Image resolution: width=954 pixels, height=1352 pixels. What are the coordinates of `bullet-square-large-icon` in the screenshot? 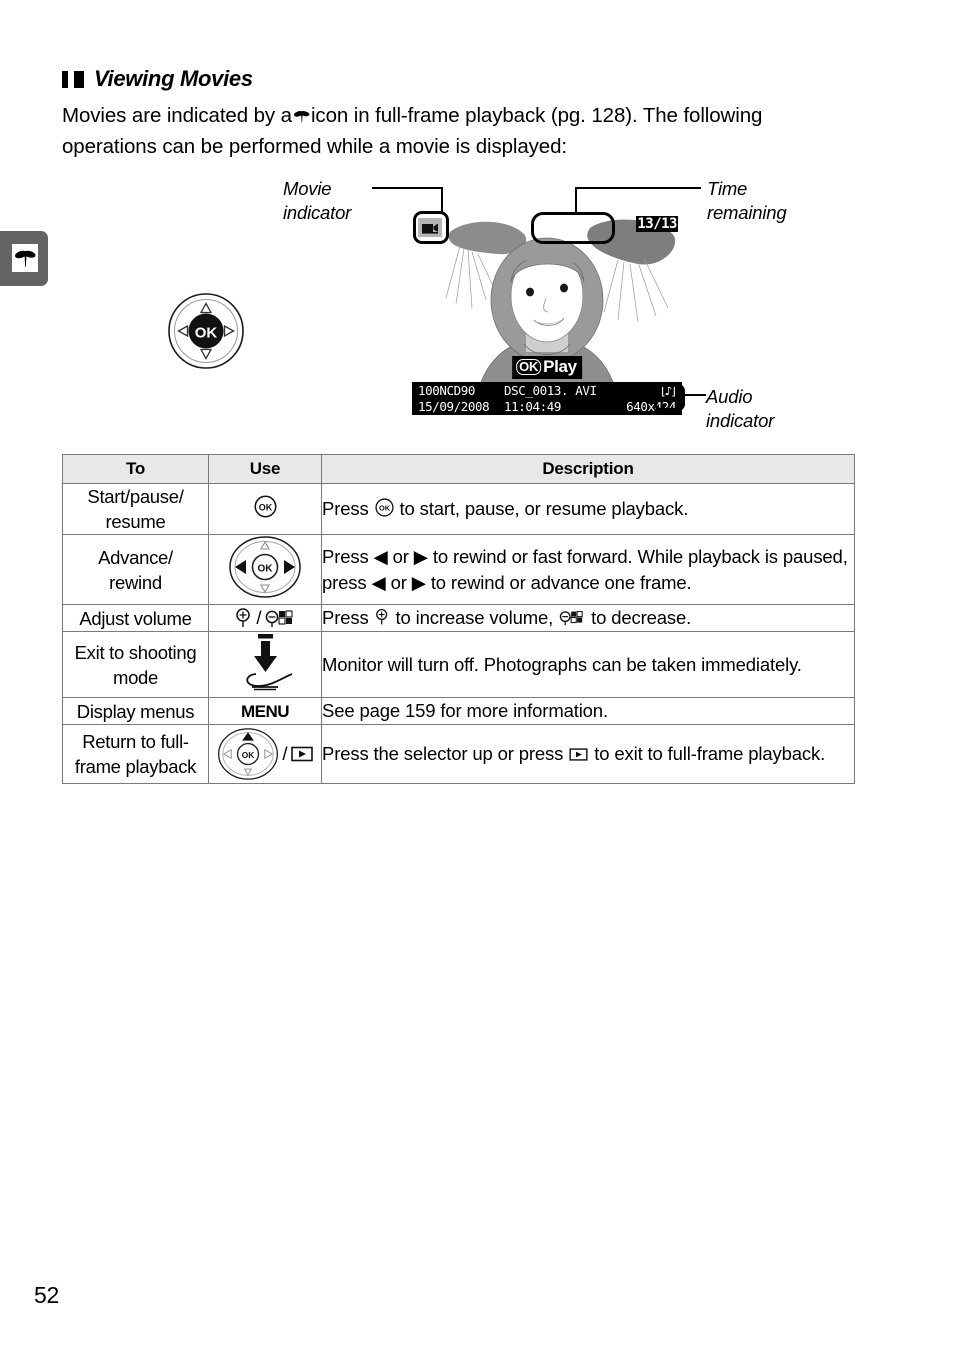 It's located at (79, 79).